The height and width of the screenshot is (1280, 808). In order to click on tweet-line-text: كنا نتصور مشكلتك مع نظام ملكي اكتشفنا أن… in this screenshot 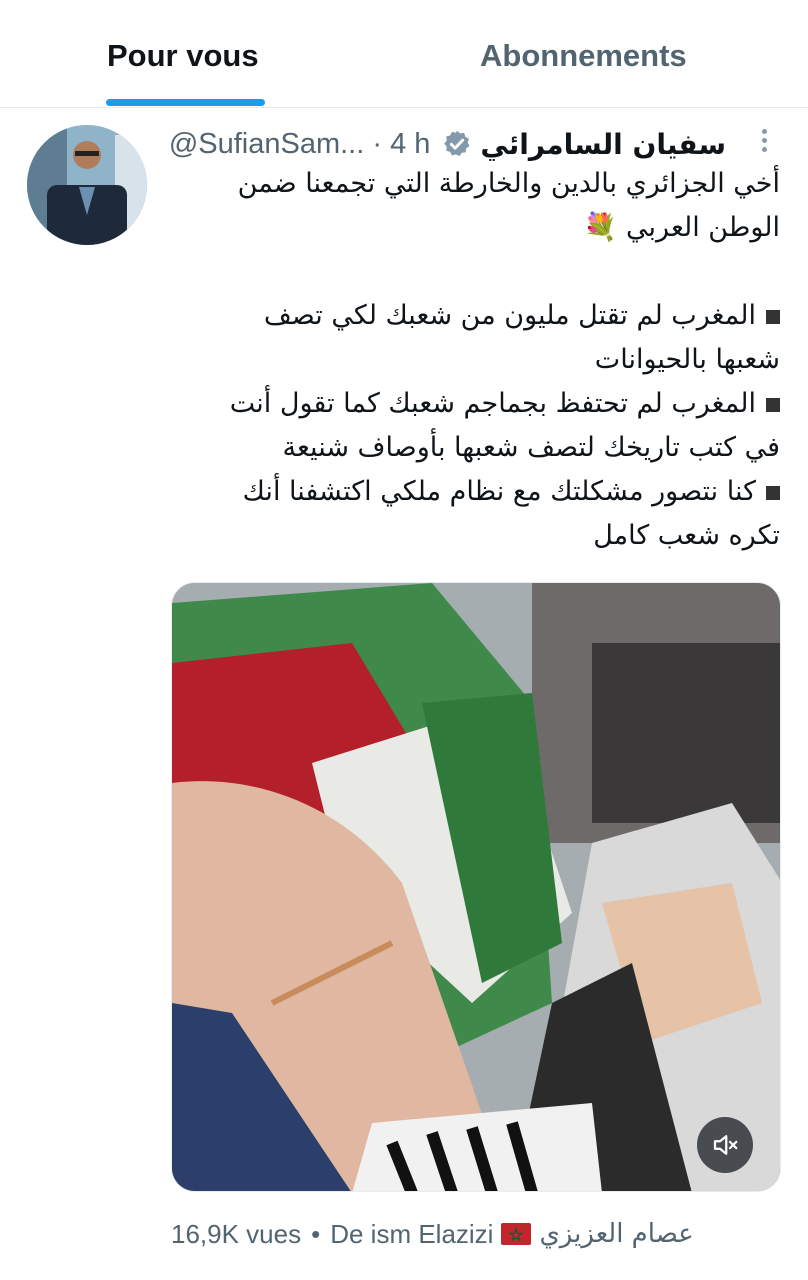, I will do `click(499, 491)`.